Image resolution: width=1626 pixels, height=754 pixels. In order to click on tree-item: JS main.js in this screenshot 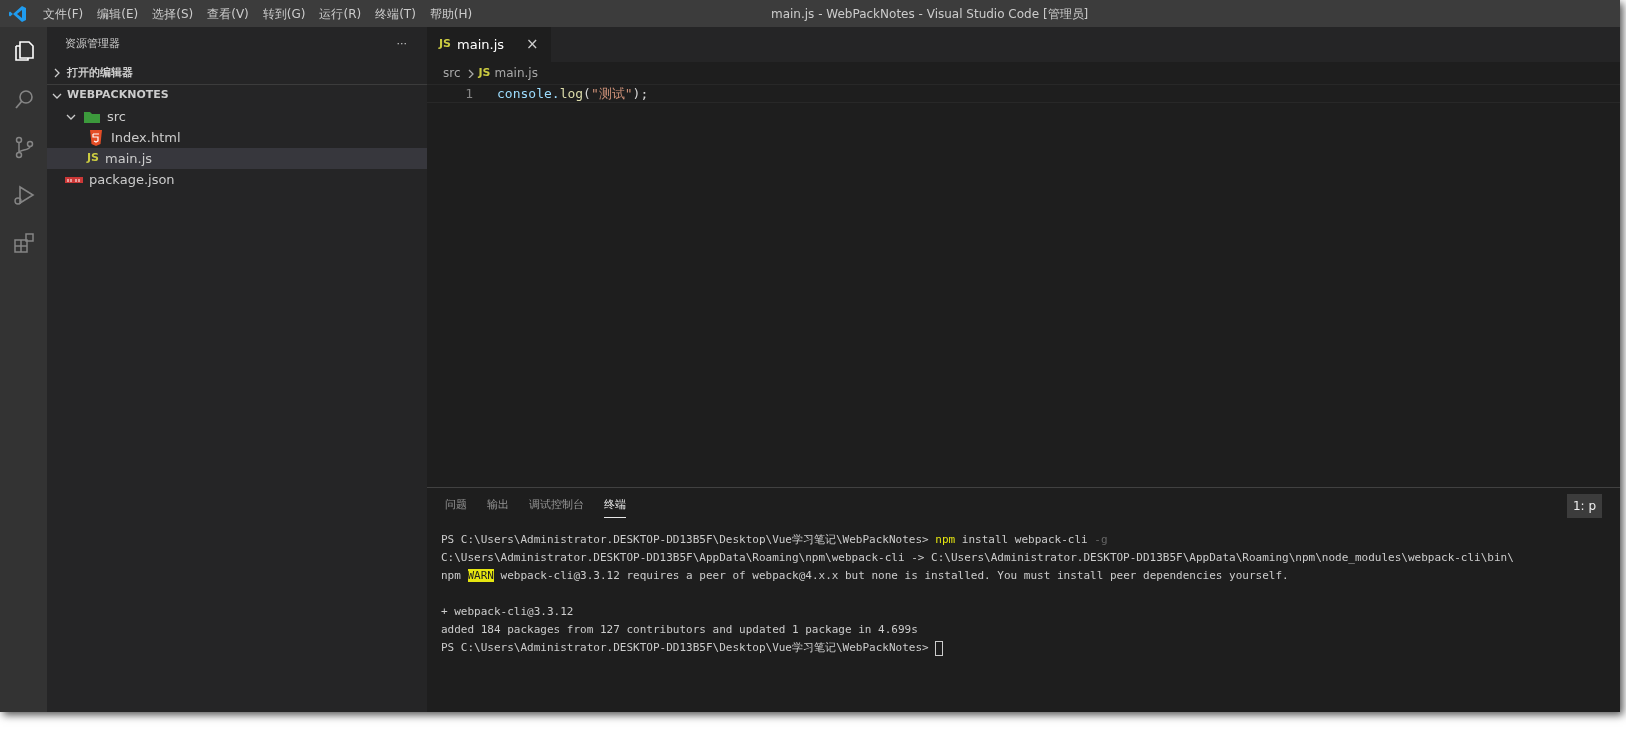, I will do `click(237, 158)`.